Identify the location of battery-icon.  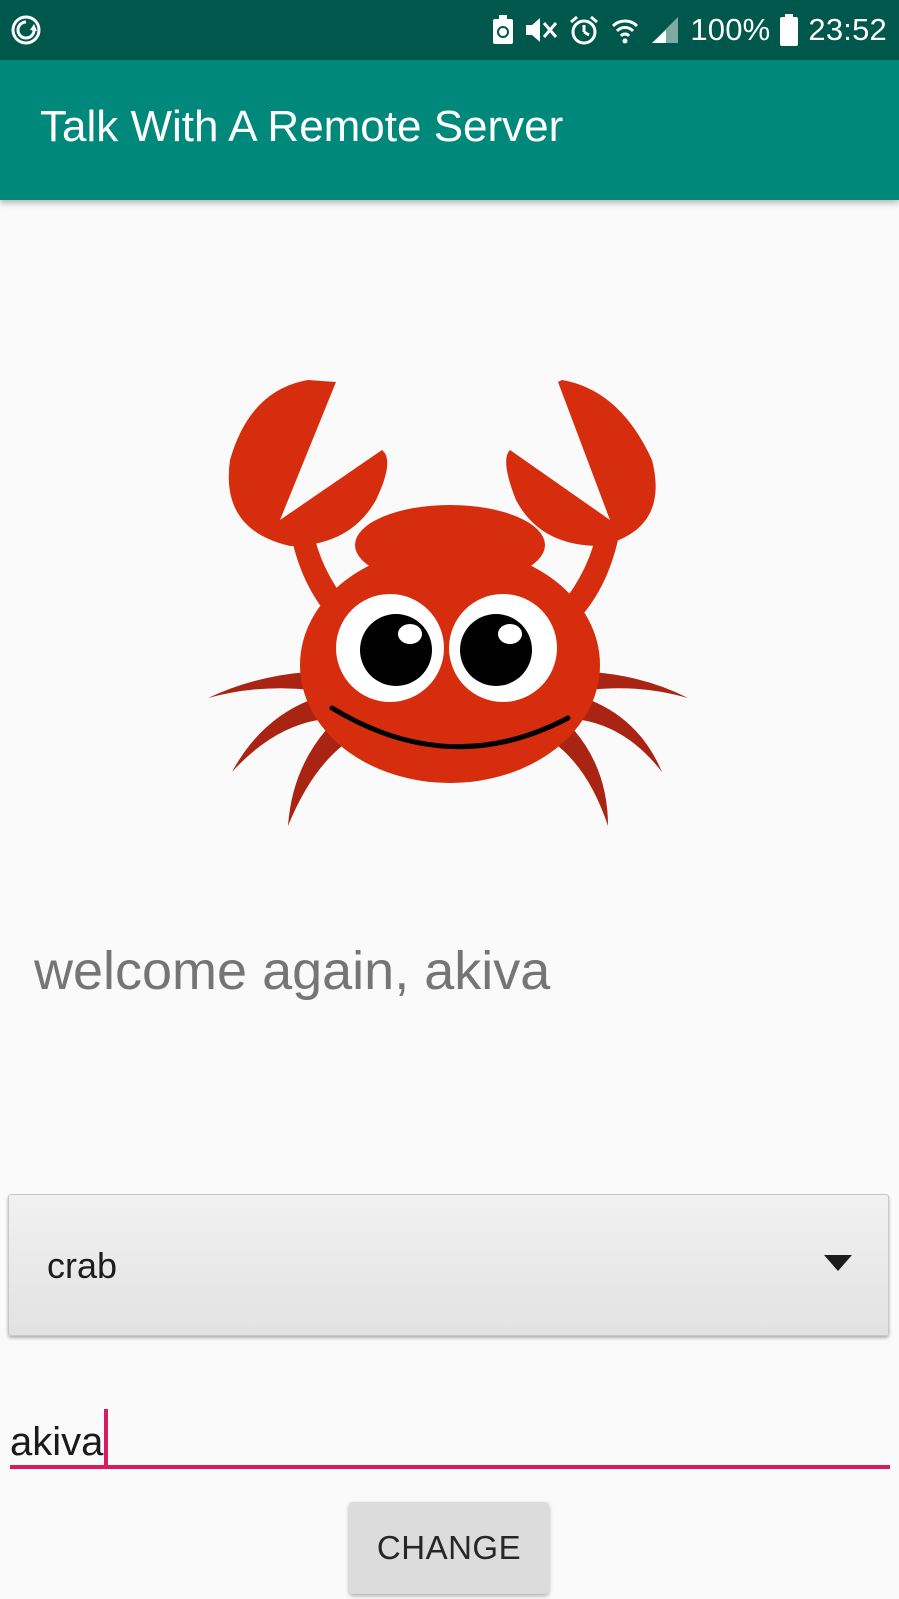
(789, 30).